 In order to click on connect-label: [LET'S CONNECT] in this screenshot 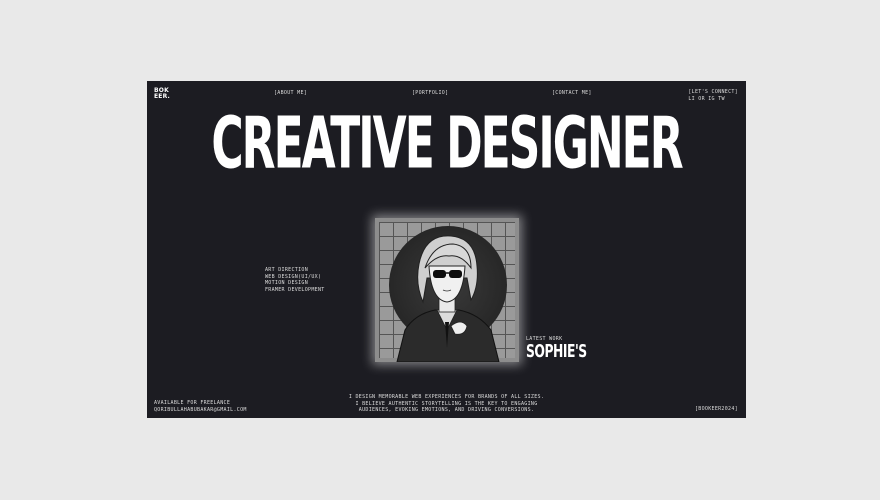, I will do `click(713, 92)`.